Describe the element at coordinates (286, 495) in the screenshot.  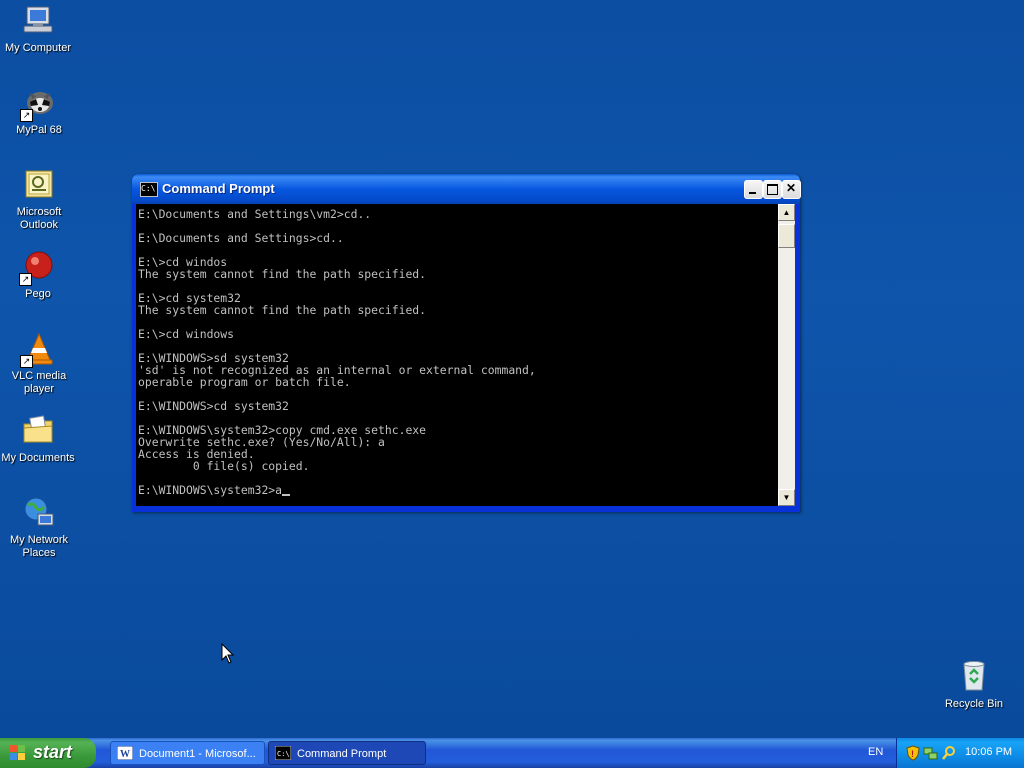
I see `text-cursor` at that location.